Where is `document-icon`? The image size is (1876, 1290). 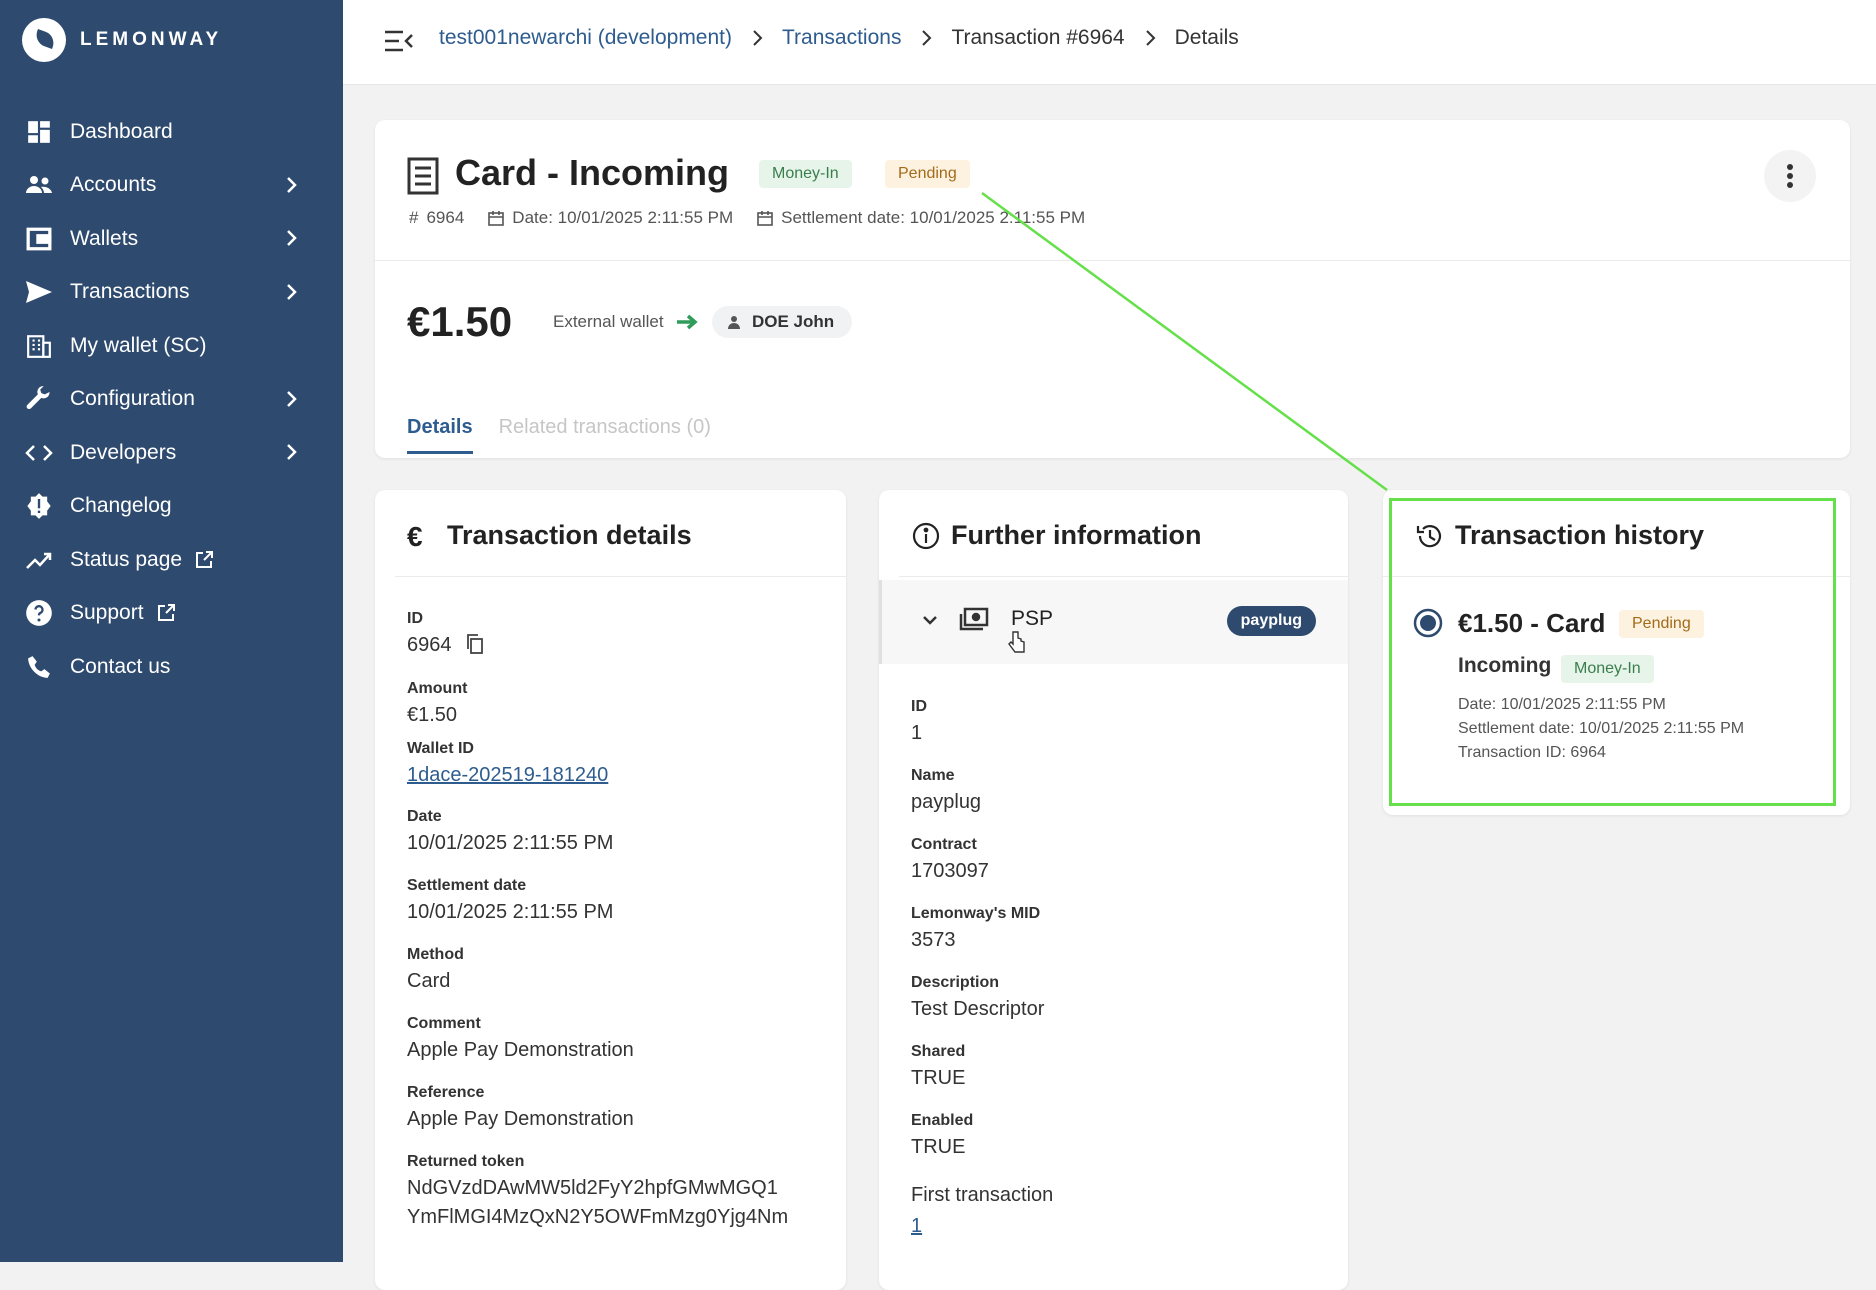 document-icon is located at coordinates (423, 176).